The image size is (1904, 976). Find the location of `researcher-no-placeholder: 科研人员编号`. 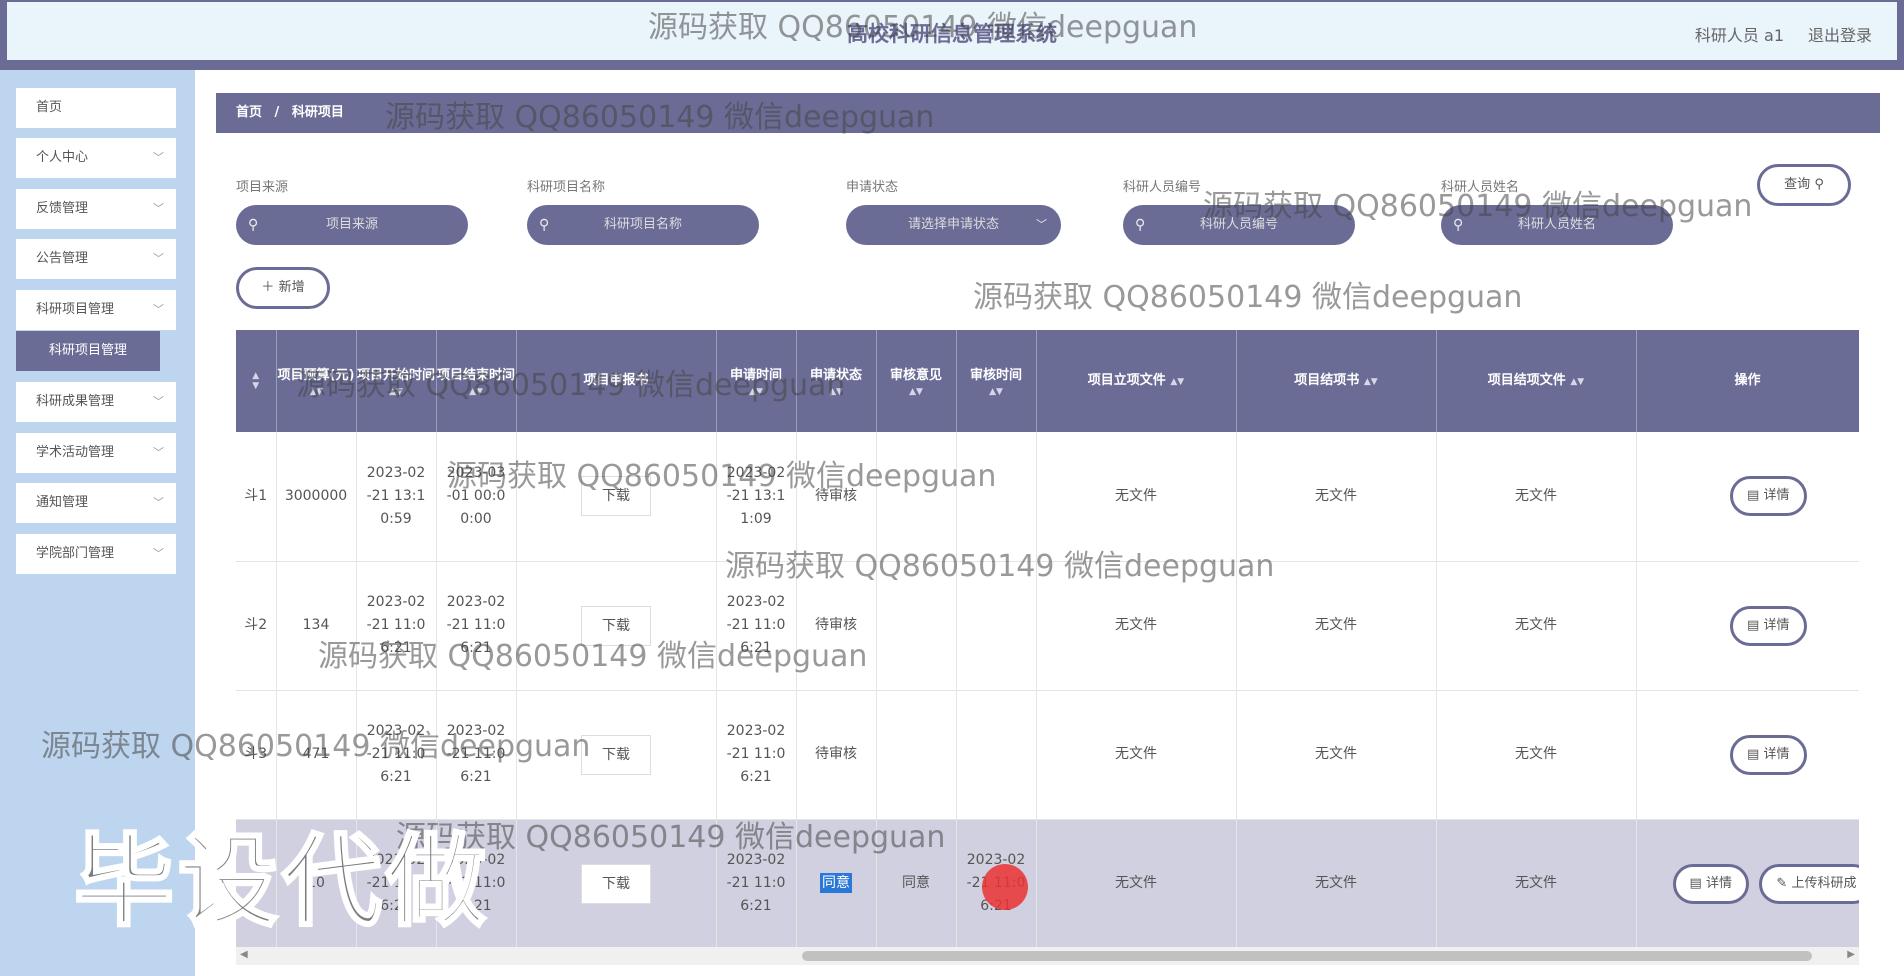

researcher-no-placeholder: 科研人员编号 is located at coordinates (1238, 224).